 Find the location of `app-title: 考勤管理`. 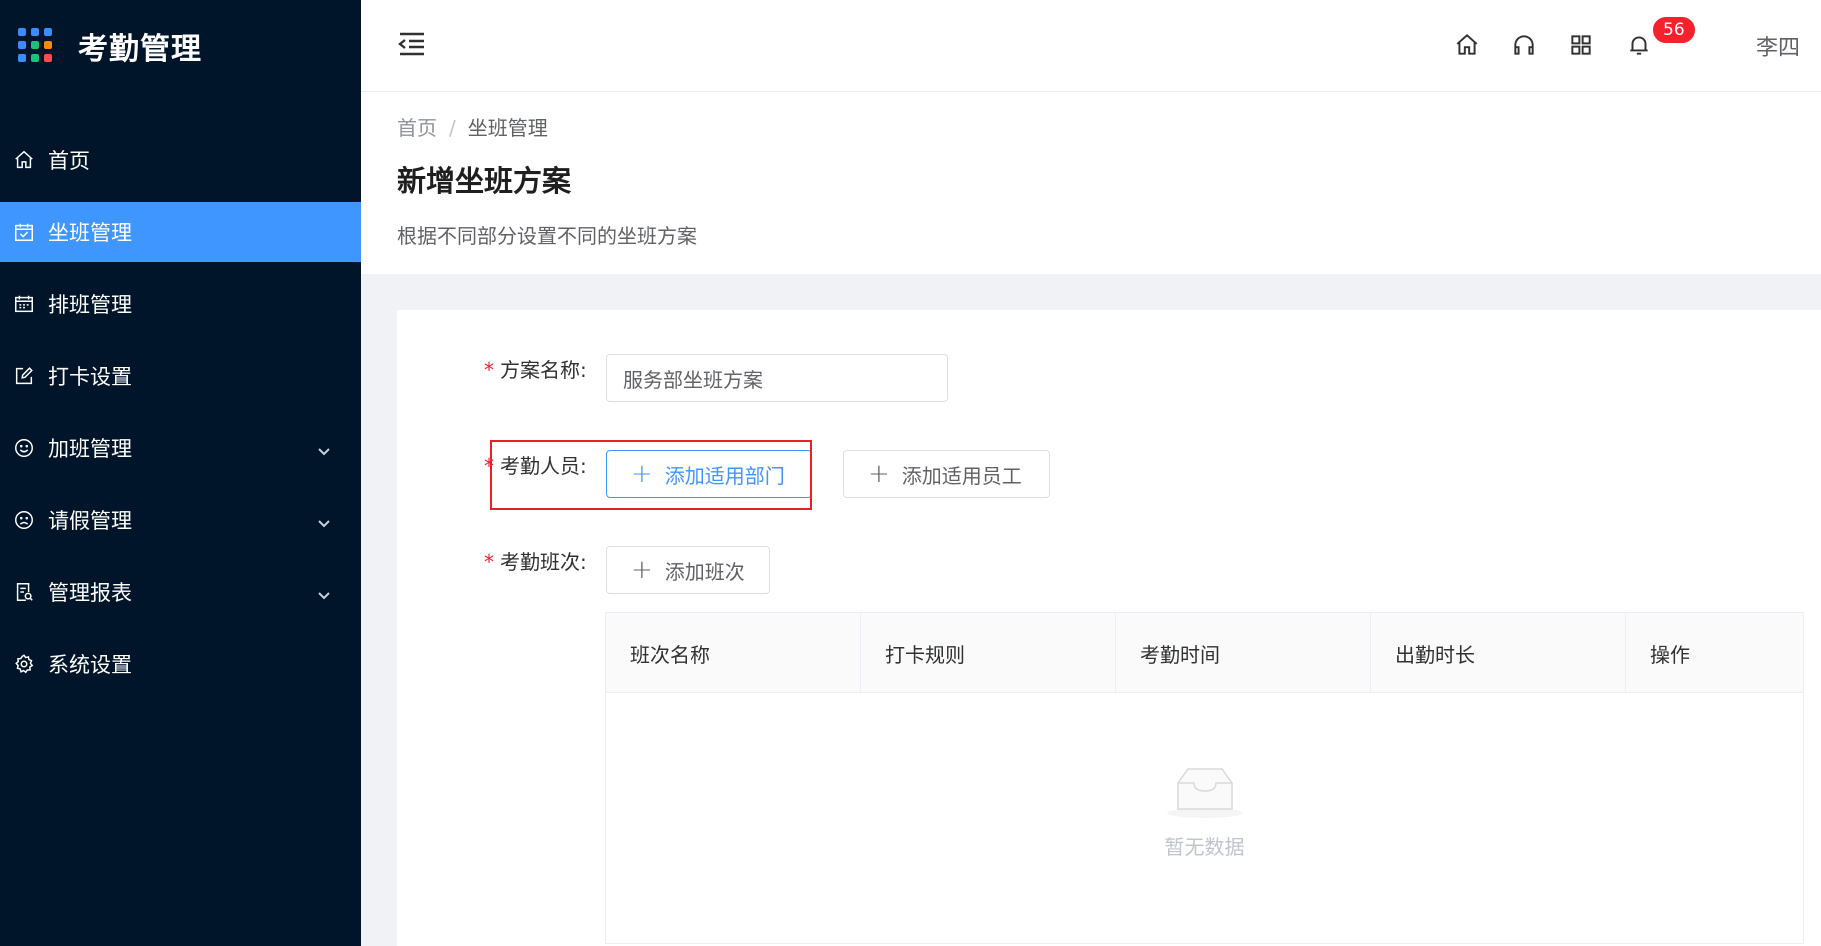

app-title: 考勤管理 is located at coordinates (140, 49).